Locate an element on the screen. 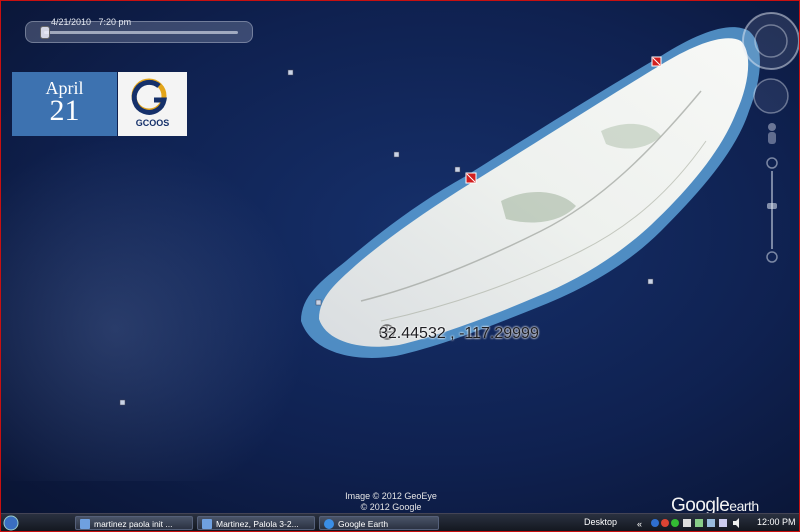 This screenshot has width=800, height=532. imagery-credit: Image © 2012 GeoEye is located at coordinates (391, 496).